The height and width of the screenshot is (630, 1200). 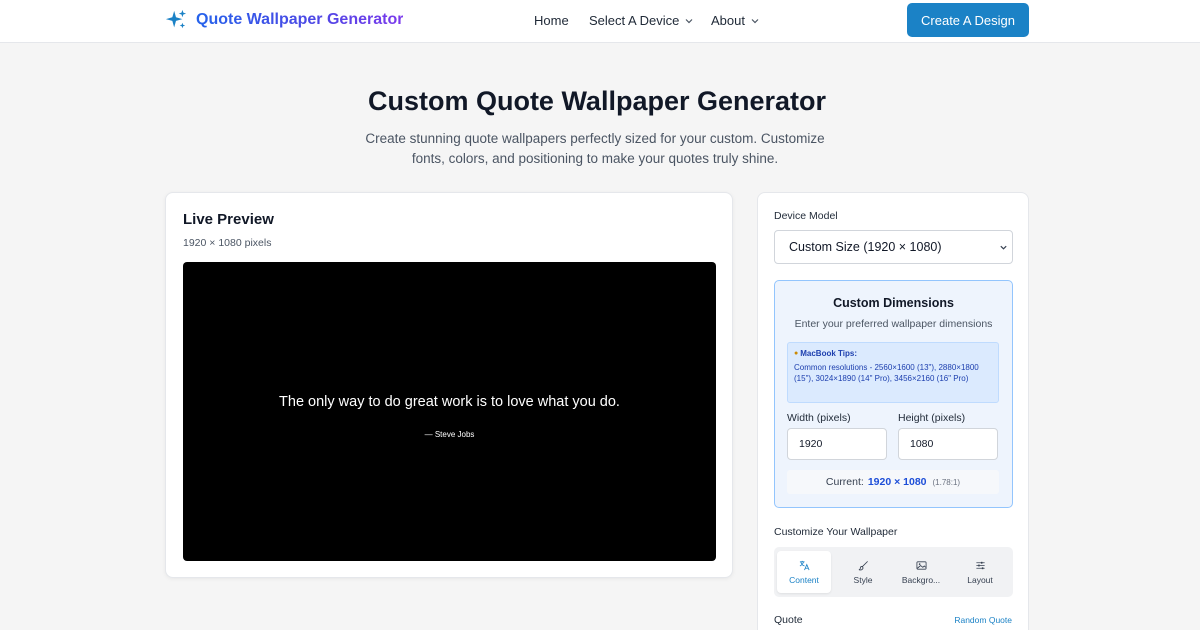 What do you see at coordinates (796, 353) in the screenshot?
I see `lightbulb-icon: ●` at bounding box center [796, 353].